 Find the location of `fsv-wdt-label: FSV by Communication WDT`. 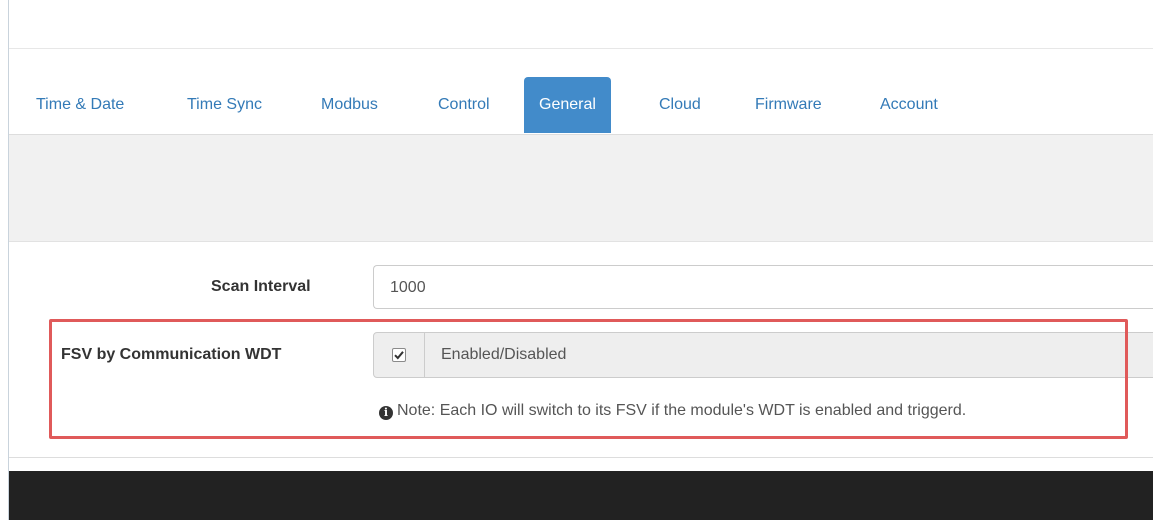

fsv-wdt-label: FSV by Communication WDT is located at coordinates (171, 354).